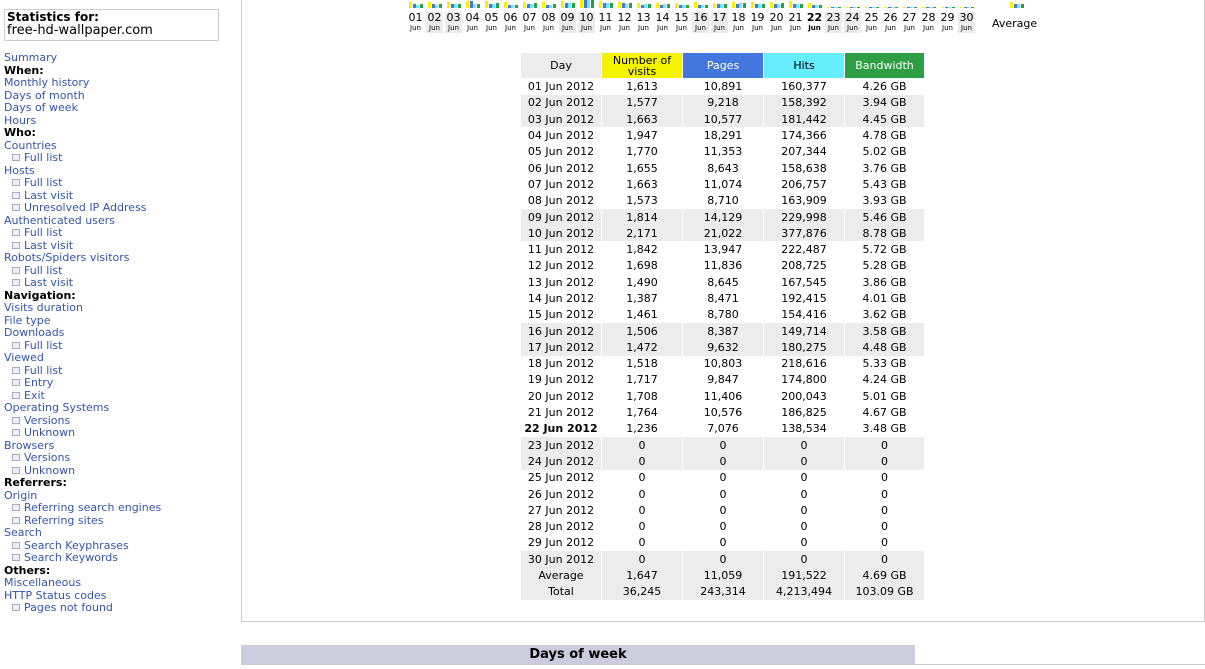 The width and height of the screenshot is (1205, 669). Describe the element at coordinates (804, 200) in the screenshot. I see `cell-hits: 163,909` at that location.